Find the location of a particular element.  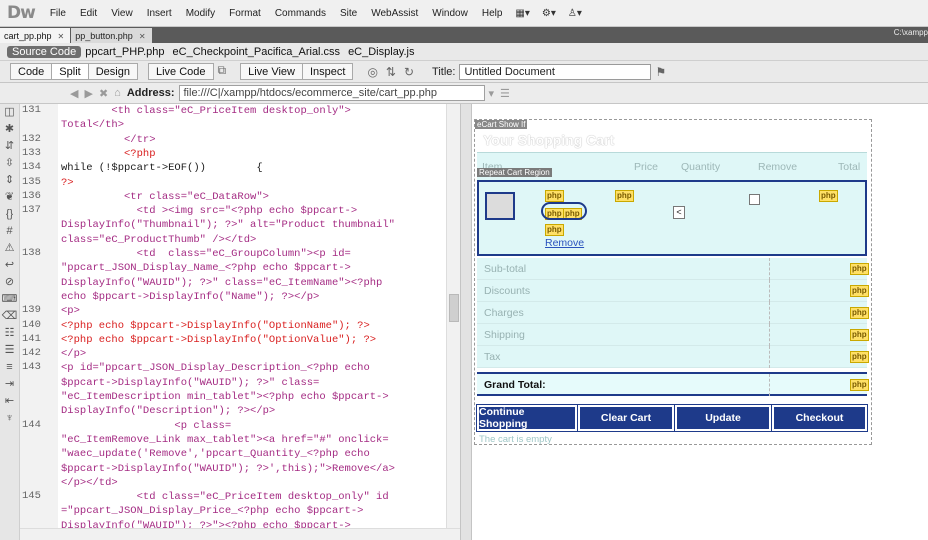

refresh-icon: ↻ is located at coordinates (409, 72).